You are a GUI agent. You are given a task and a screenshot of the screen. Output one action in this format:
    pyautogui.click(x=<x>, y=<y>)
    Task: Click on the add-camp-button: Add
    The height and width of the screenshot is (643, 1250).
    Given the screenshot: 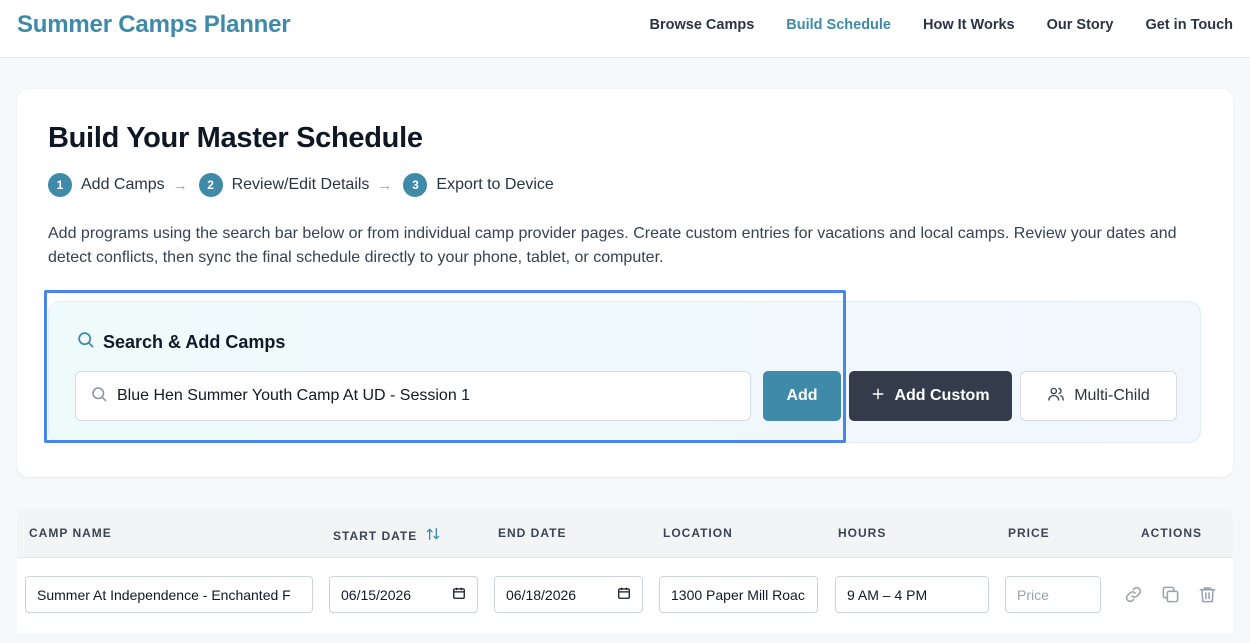 What is the action you would take?
    pyautogui.click(x=802, y=396)
    